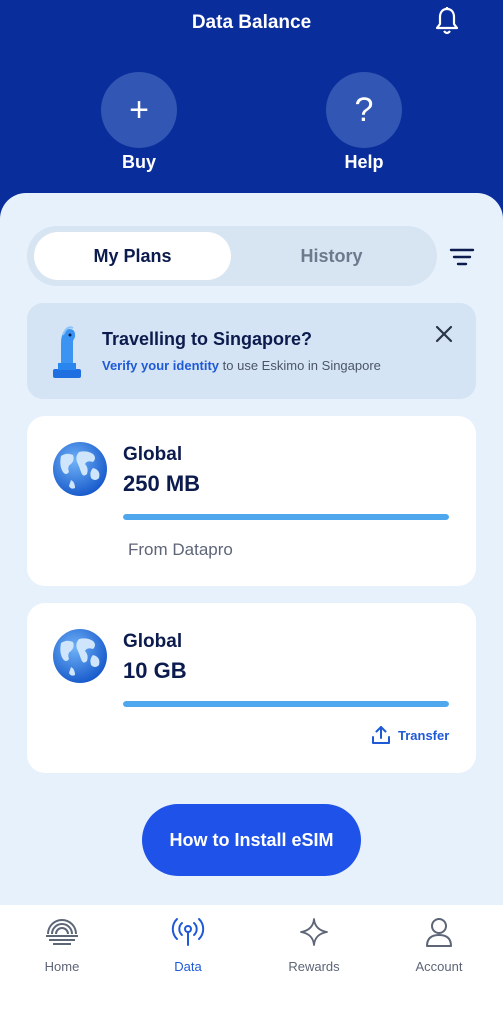 The height and width of the screenshot is (1024, 503). What do you see at coordinates (251, 964) in the screenshot?
I see `bottom-nav: Home Data Rewards Account` at bounding box center [251, 964].